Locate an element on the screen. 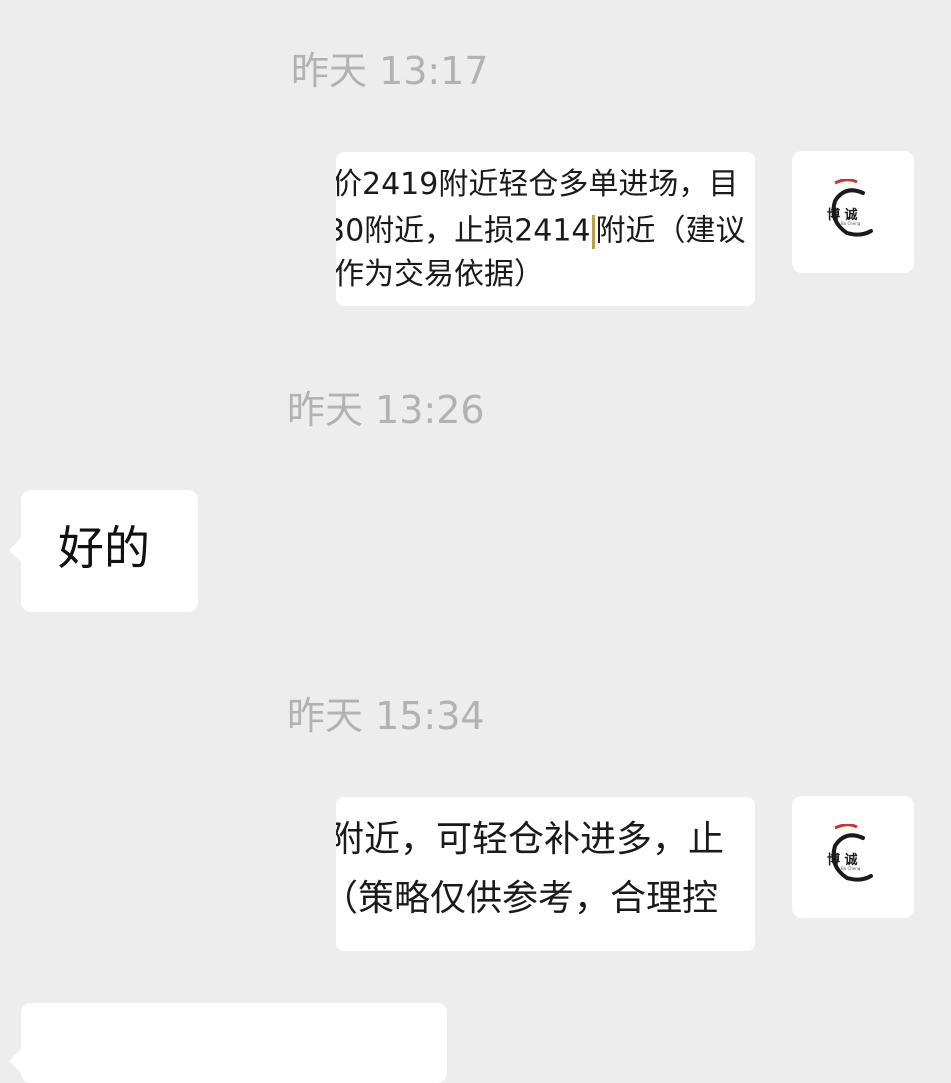 This screenshot has width=951, height=1083. timestamp: 昨天 13:26 is located at coordinates (386, 410).